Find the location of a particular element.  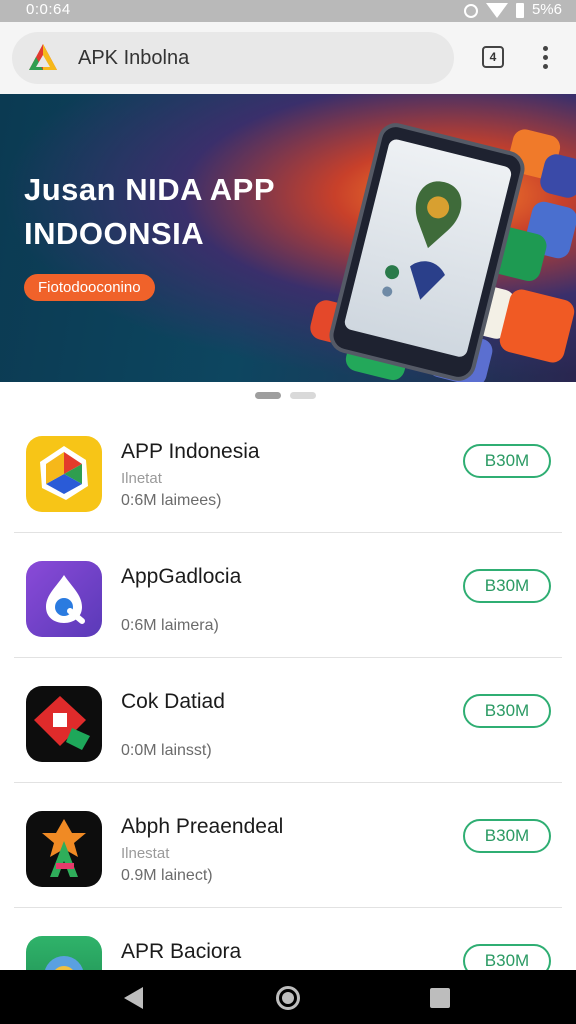

app-meta: 0.9M lainect) is located at coordinates (167, 875).